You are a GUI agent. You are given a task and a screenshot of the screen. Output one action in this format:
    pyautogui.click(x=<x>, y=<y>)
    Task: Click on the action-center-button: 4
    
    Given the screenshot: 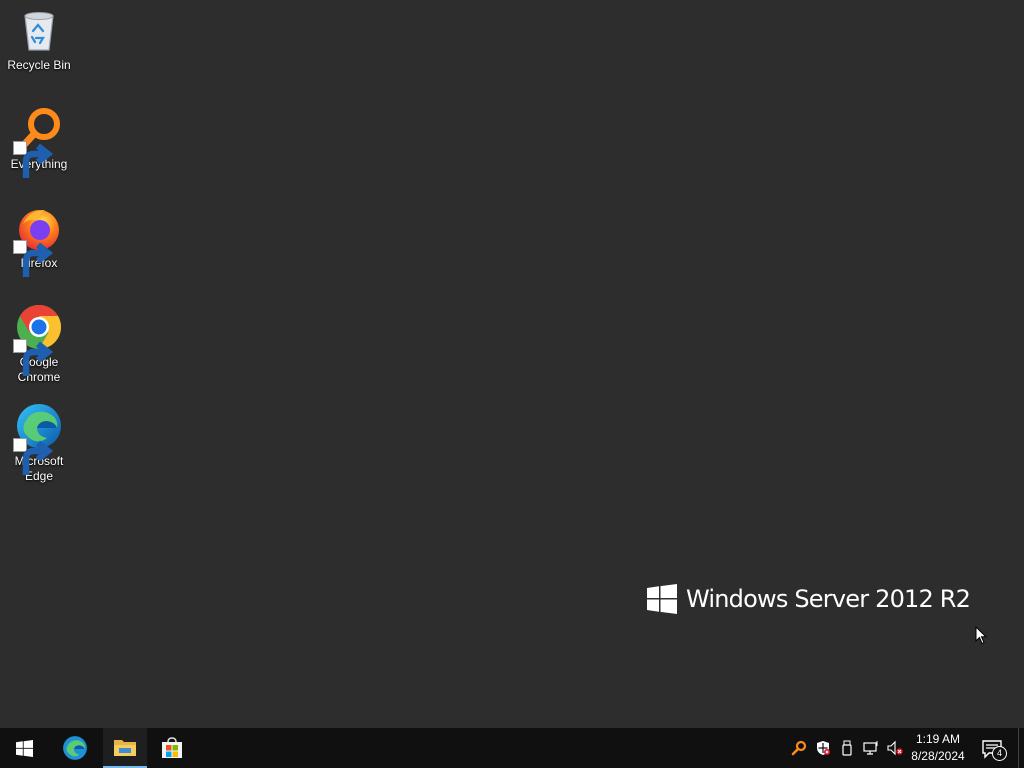 What is the action you would take?
    pyautogui.click(x=994, y=749)
    